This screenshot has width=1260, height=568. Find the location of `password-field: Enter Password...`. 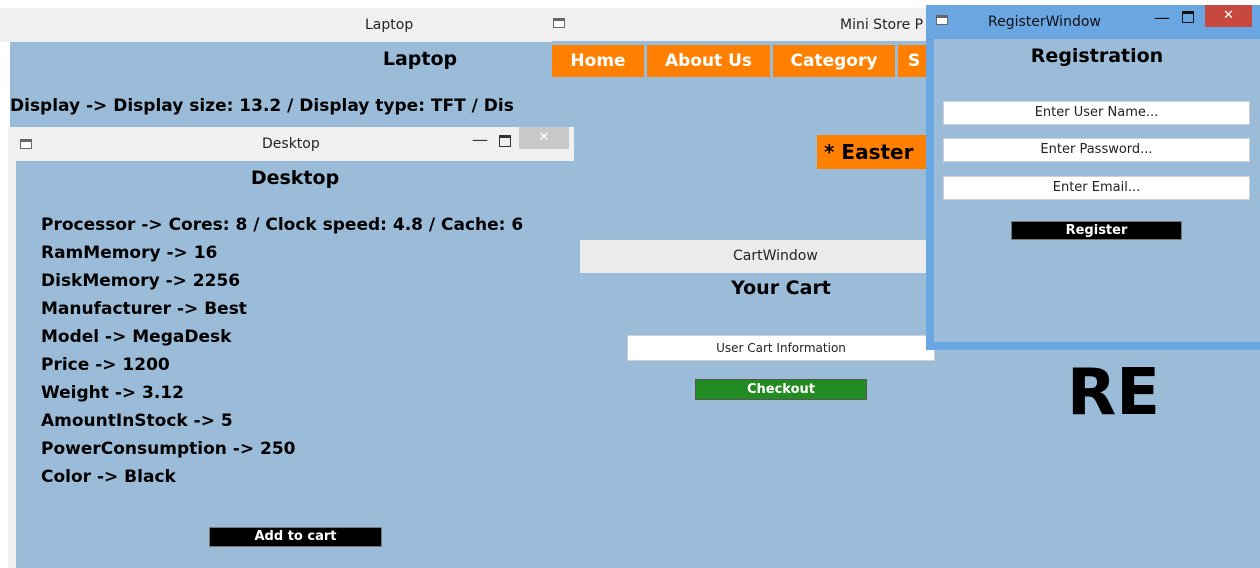

password-field: Enter Password... is located at coordinates (1096, 150).